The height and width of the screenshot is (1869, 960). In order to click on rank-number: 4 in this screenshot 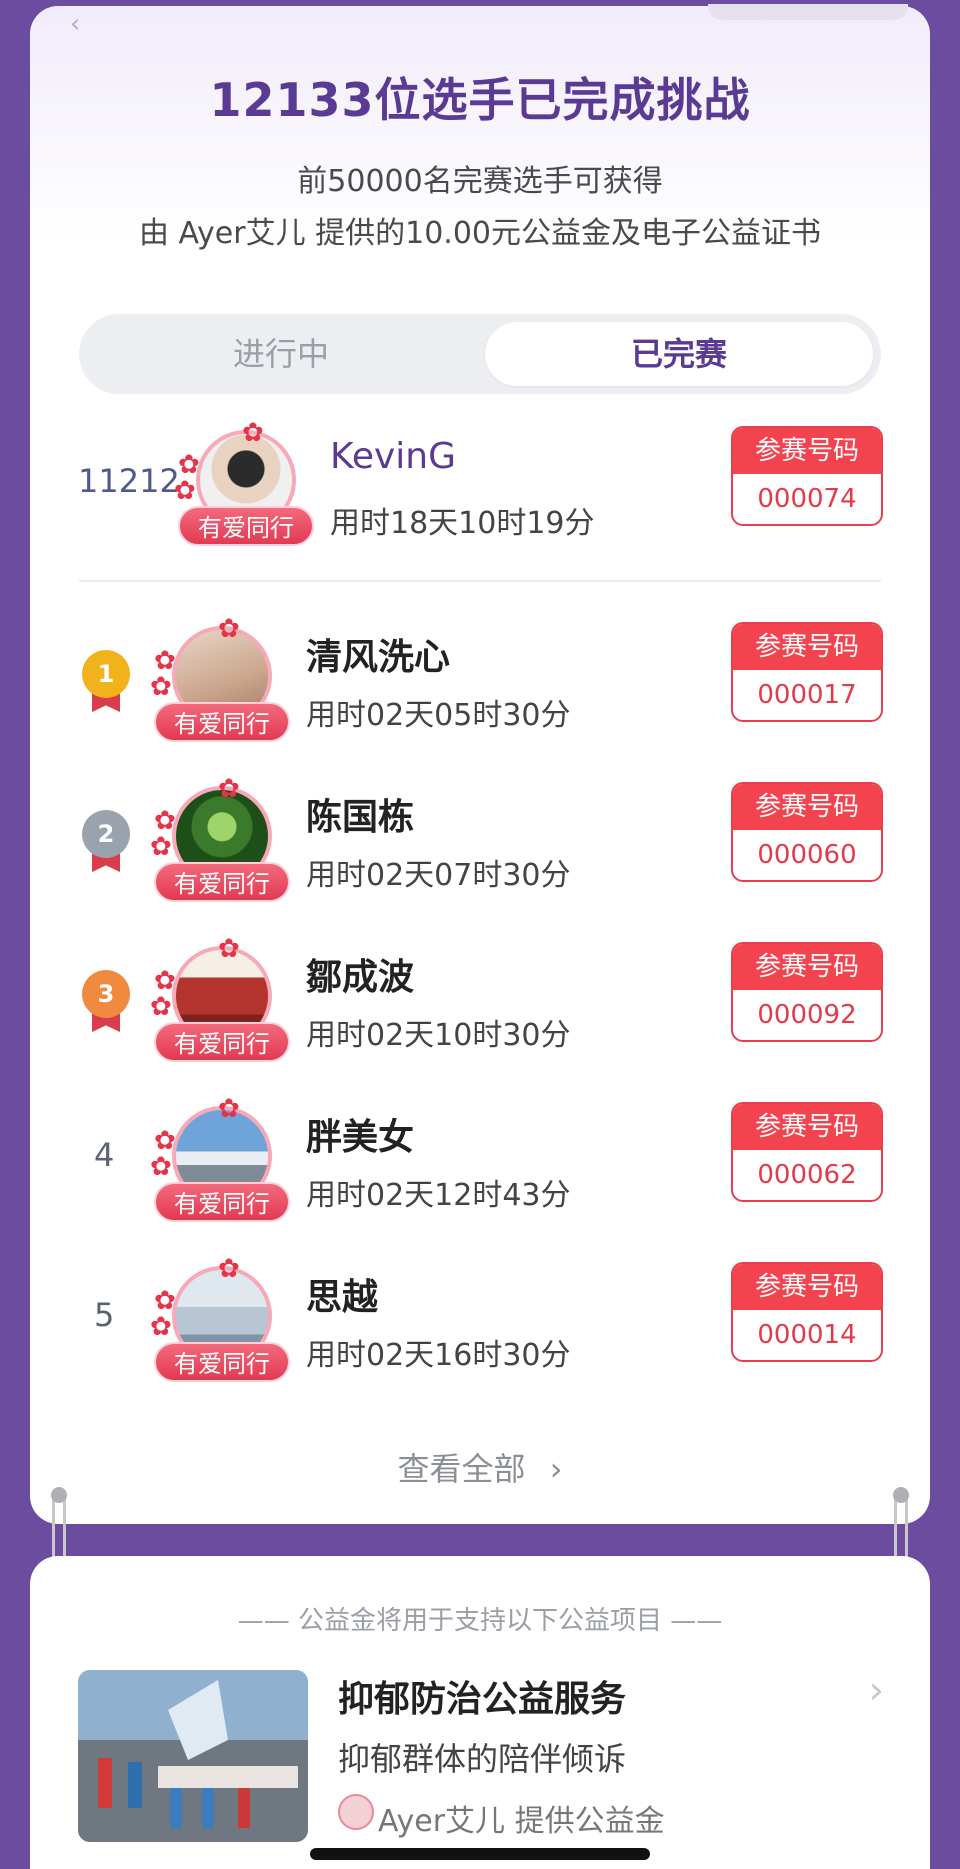, I will do `click(104, 1155)`.